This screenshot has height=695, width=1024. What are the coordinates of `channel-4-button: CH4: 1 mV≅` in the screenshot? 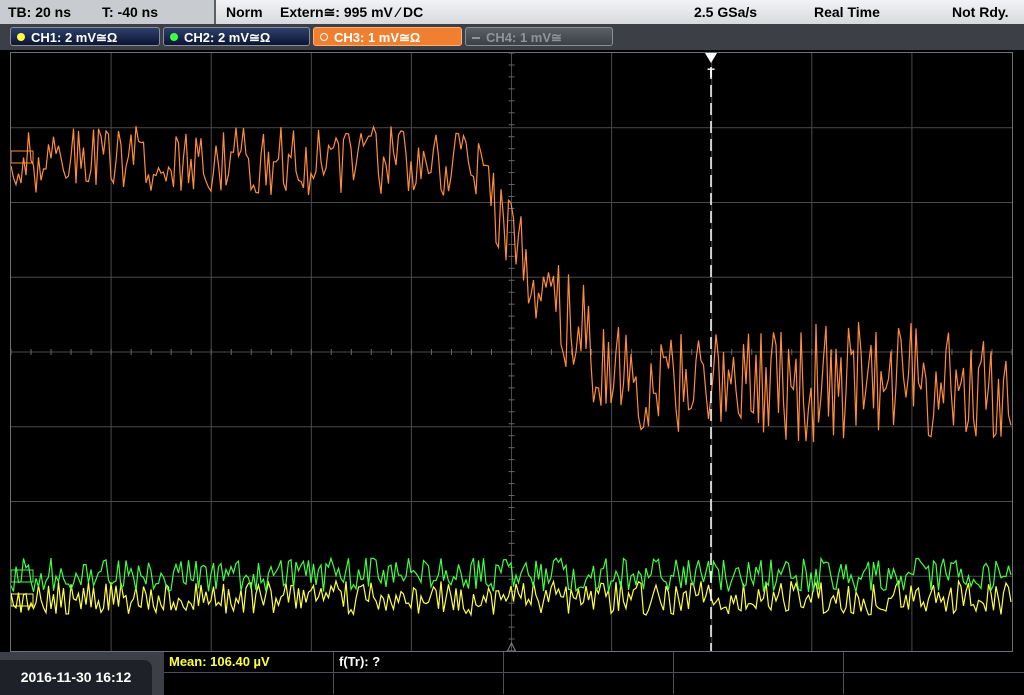 It's located at (539, 36).